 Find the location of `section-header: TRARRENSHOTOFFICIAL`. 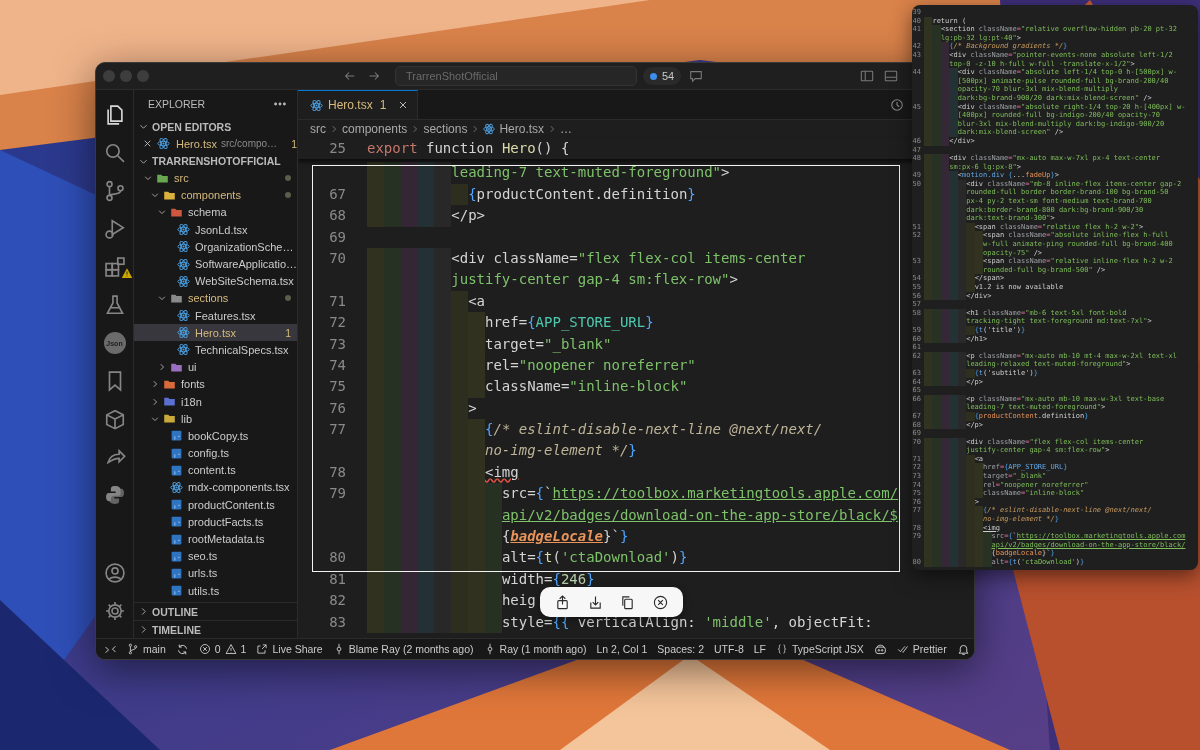

section-header: TRARRENSHOTOFFICIAL is located at coordinates (215, 161).